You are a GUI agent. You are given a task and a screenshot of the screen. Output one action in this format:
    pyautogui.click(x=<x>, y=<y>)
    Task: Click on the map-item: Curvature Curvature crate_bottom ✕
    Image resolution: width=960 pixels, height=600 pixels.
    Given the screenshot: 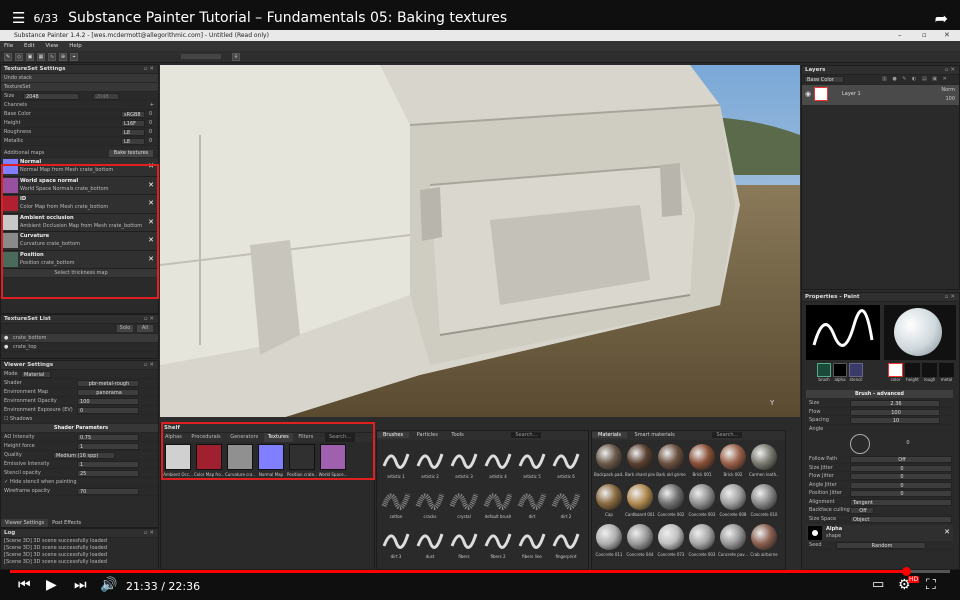 What is the action you would take?
    pyautogui.click(x=79, y=241)
    